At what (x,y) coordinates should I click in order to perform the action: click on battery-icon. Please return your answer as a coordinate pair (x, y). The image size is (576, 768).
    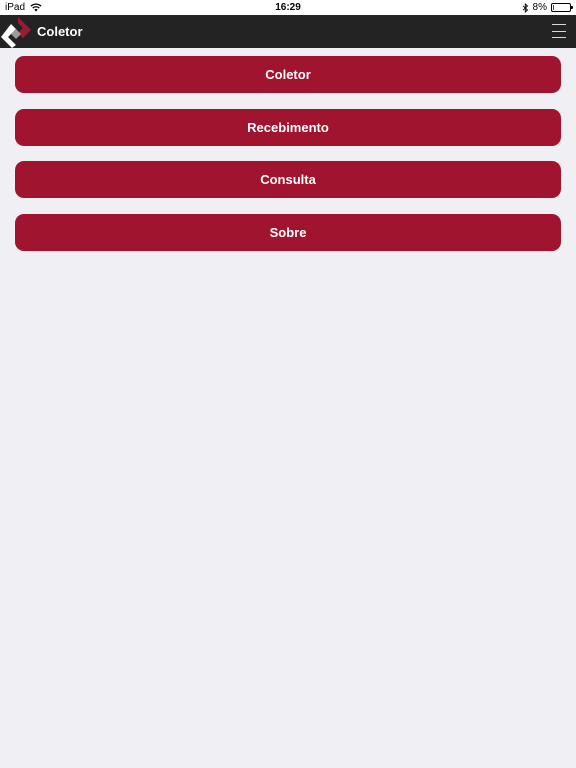
    Looking at the image, I should click on (562, 7).